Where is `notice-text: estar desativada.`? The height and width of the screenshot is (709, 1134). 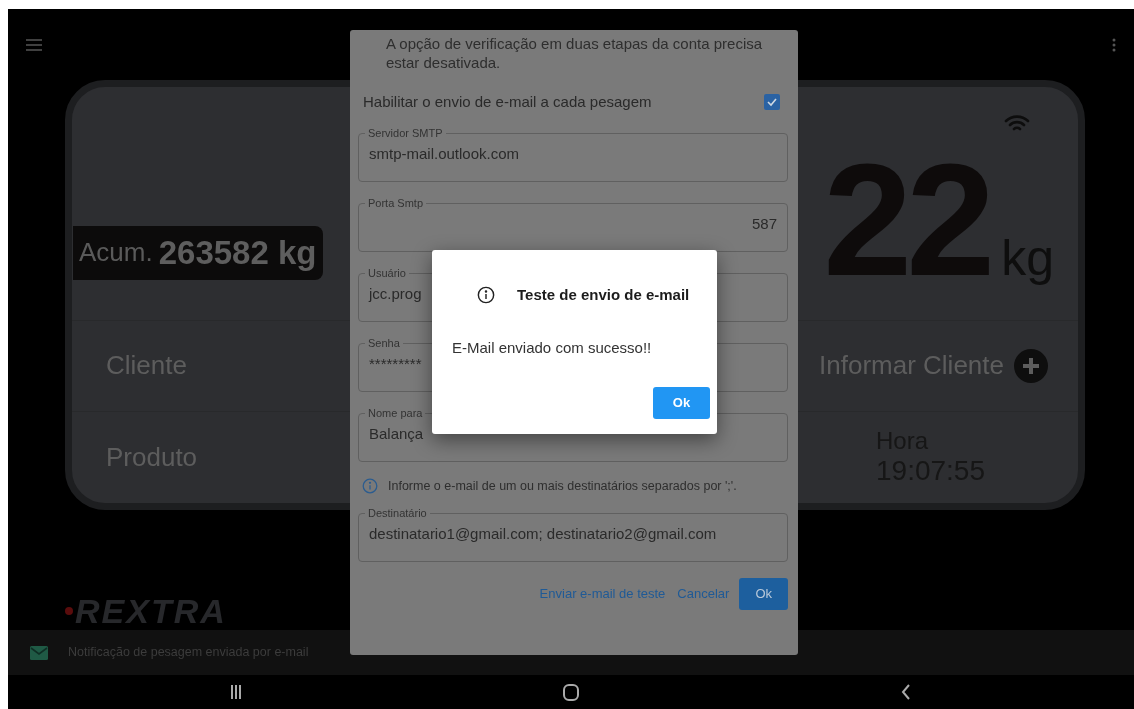
notice-text: estar desativada. is located at coordinates (443, 62).